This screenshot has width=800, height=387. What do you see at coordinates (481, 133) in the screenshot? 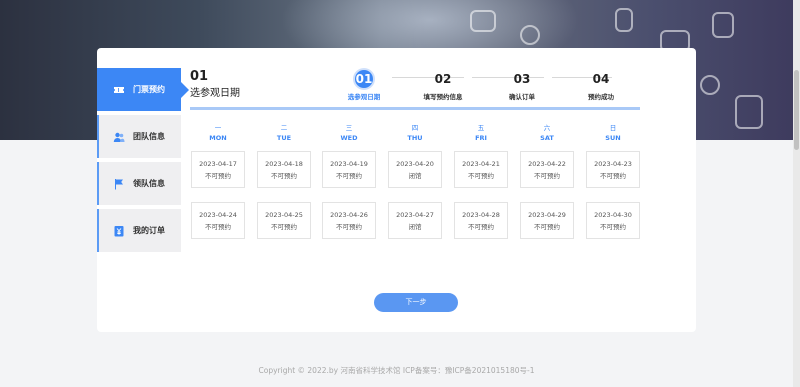
I see `weekday-header: 五 FRI` at bounding box center [481, 133].